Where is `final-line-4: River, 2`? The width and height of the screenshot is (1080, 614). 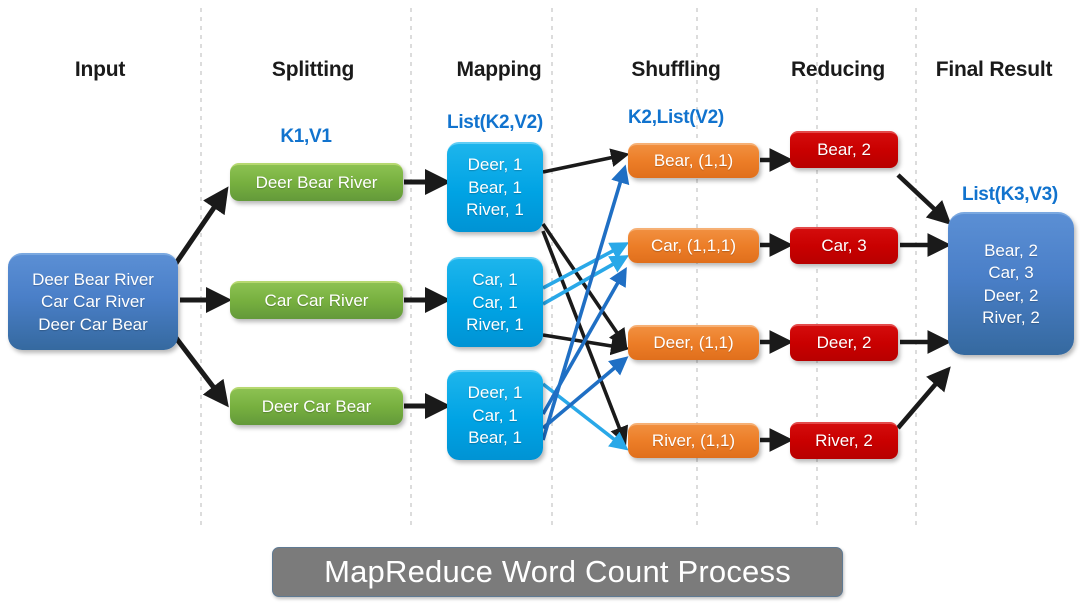
final-line-4: River, 2 is located at coordinates (1011, 317).